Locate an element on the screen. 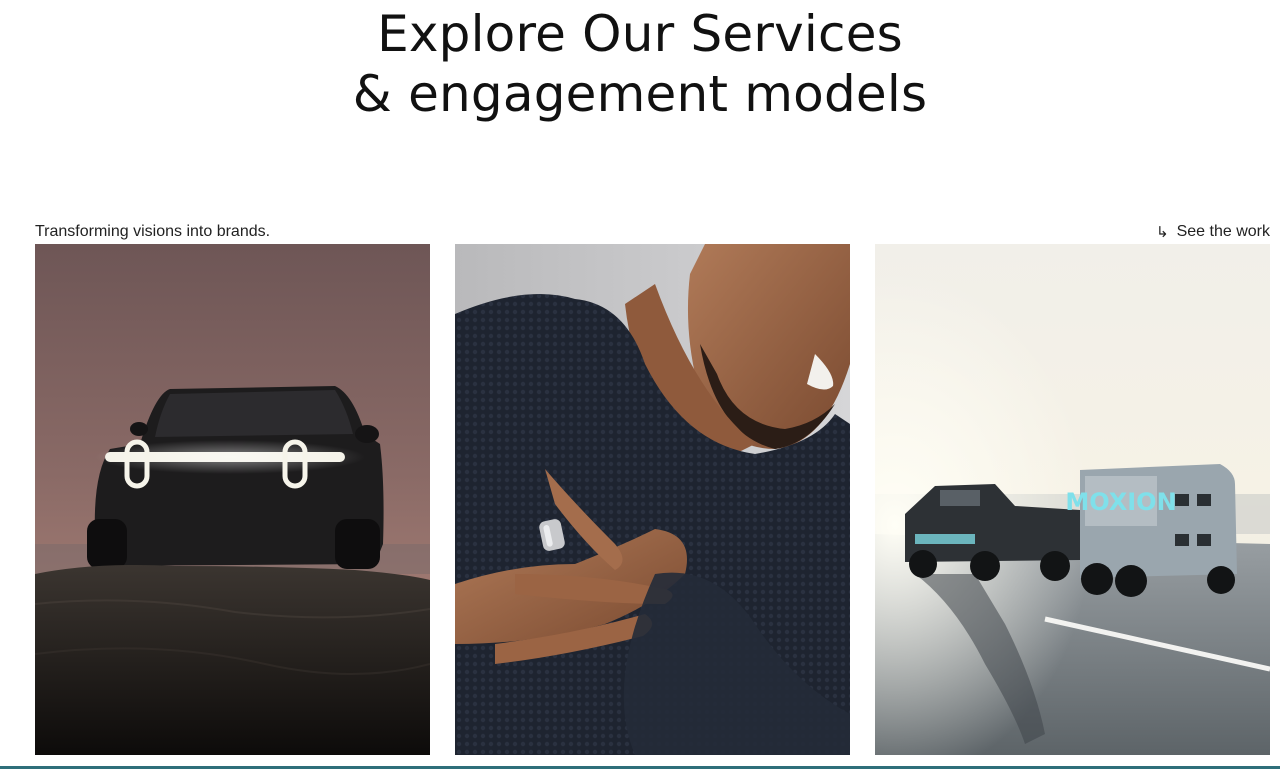 The image size is (1280, 769). page-title-line-2: & engagement models is located at coordinates (640, 93).